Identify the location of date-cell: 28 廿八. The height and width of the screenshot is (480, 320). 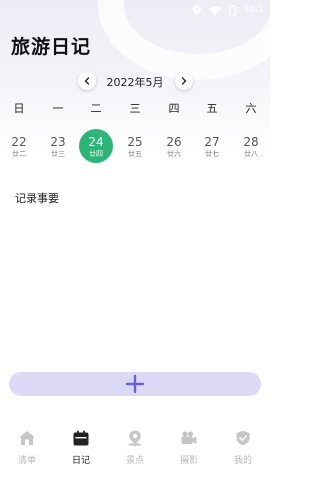
(251, 146).